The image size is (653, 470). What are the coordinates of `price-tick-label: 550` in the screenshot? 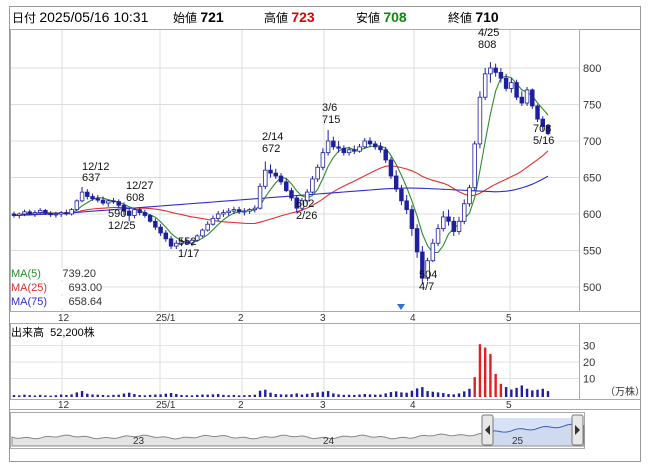 It's located at (592, 252).